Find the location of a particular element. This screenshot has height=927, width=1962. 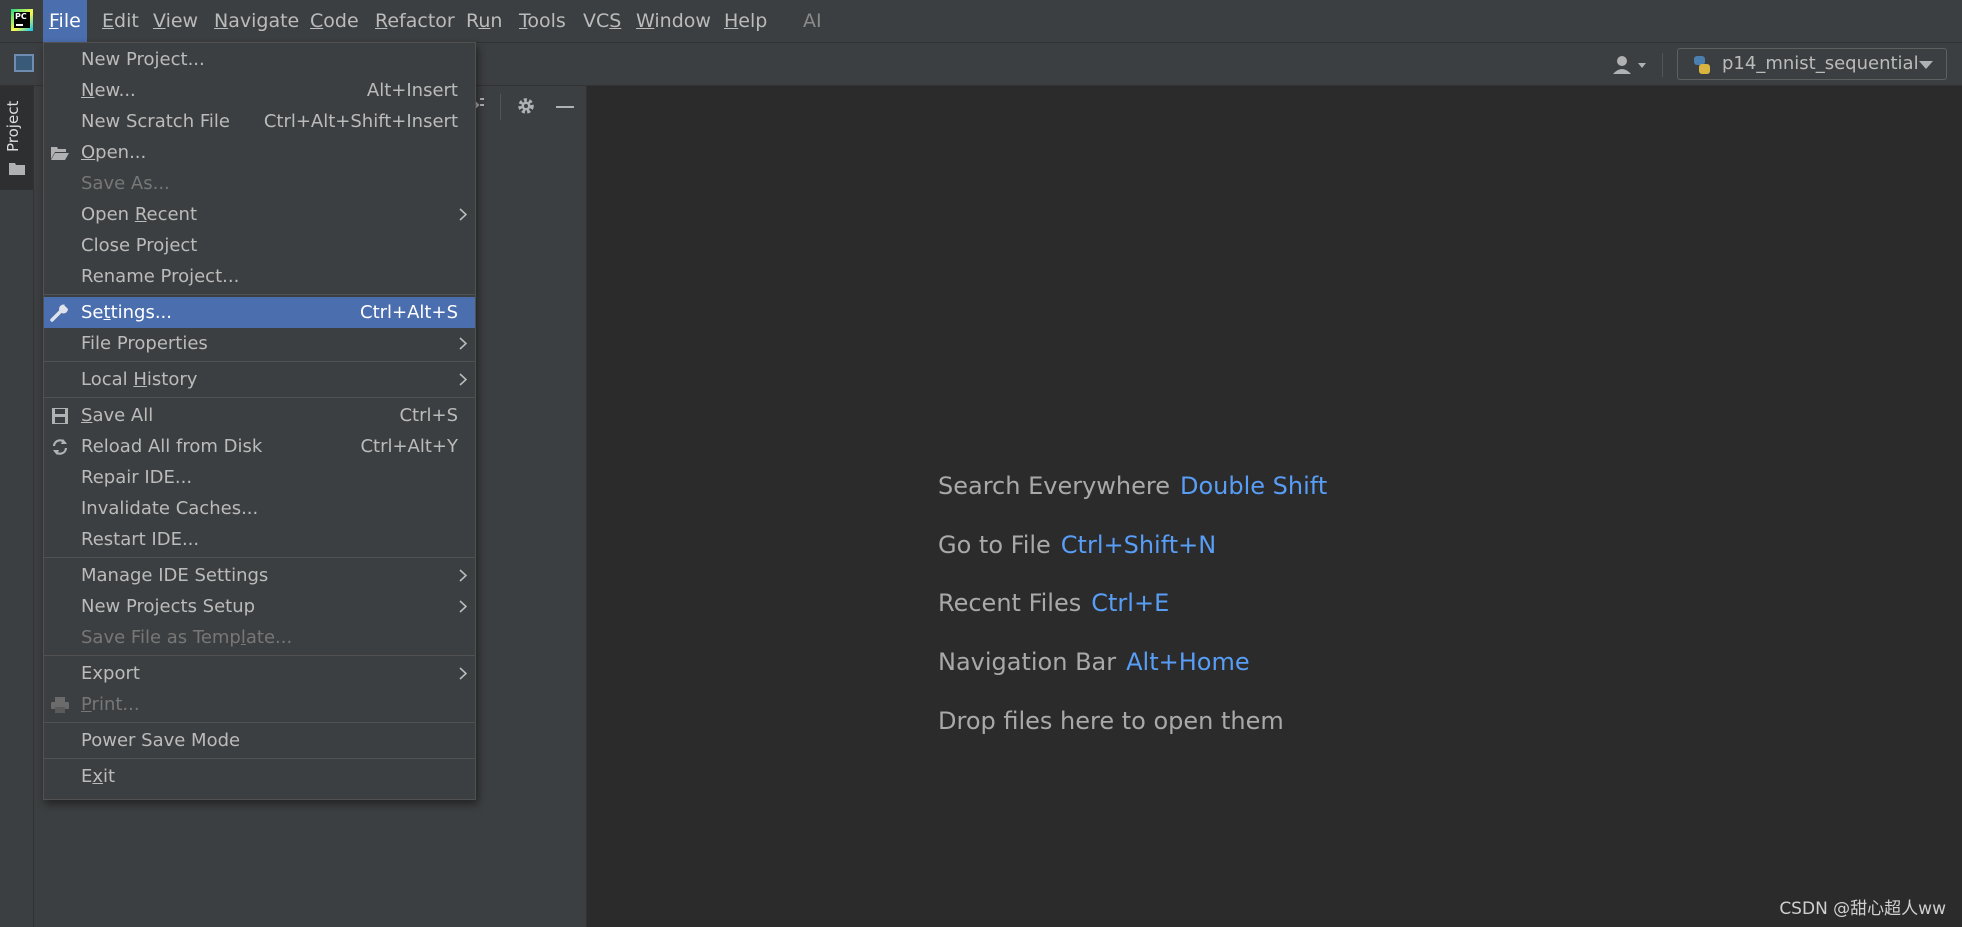

watermark: CSDN @甜心超人ww is located at coordinates (1862, 909).